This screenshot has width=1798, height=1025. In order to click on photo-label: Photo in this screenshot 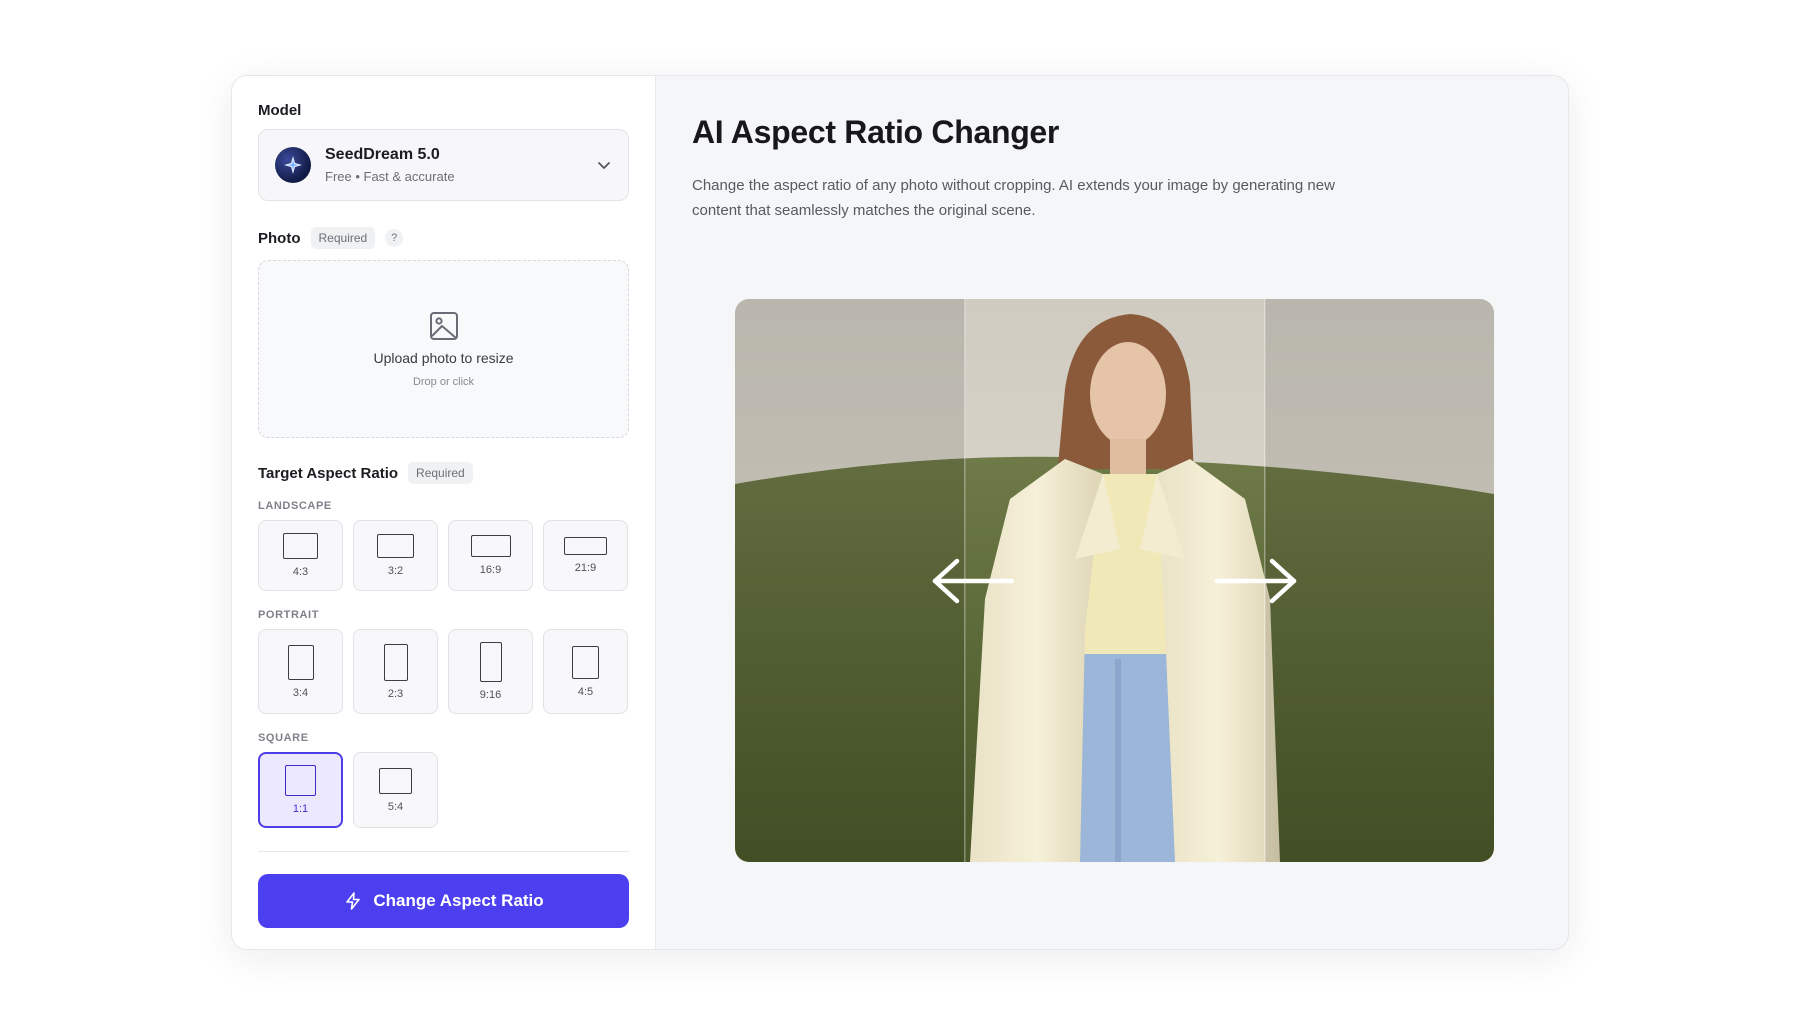, I will do `click(279, 238)`.